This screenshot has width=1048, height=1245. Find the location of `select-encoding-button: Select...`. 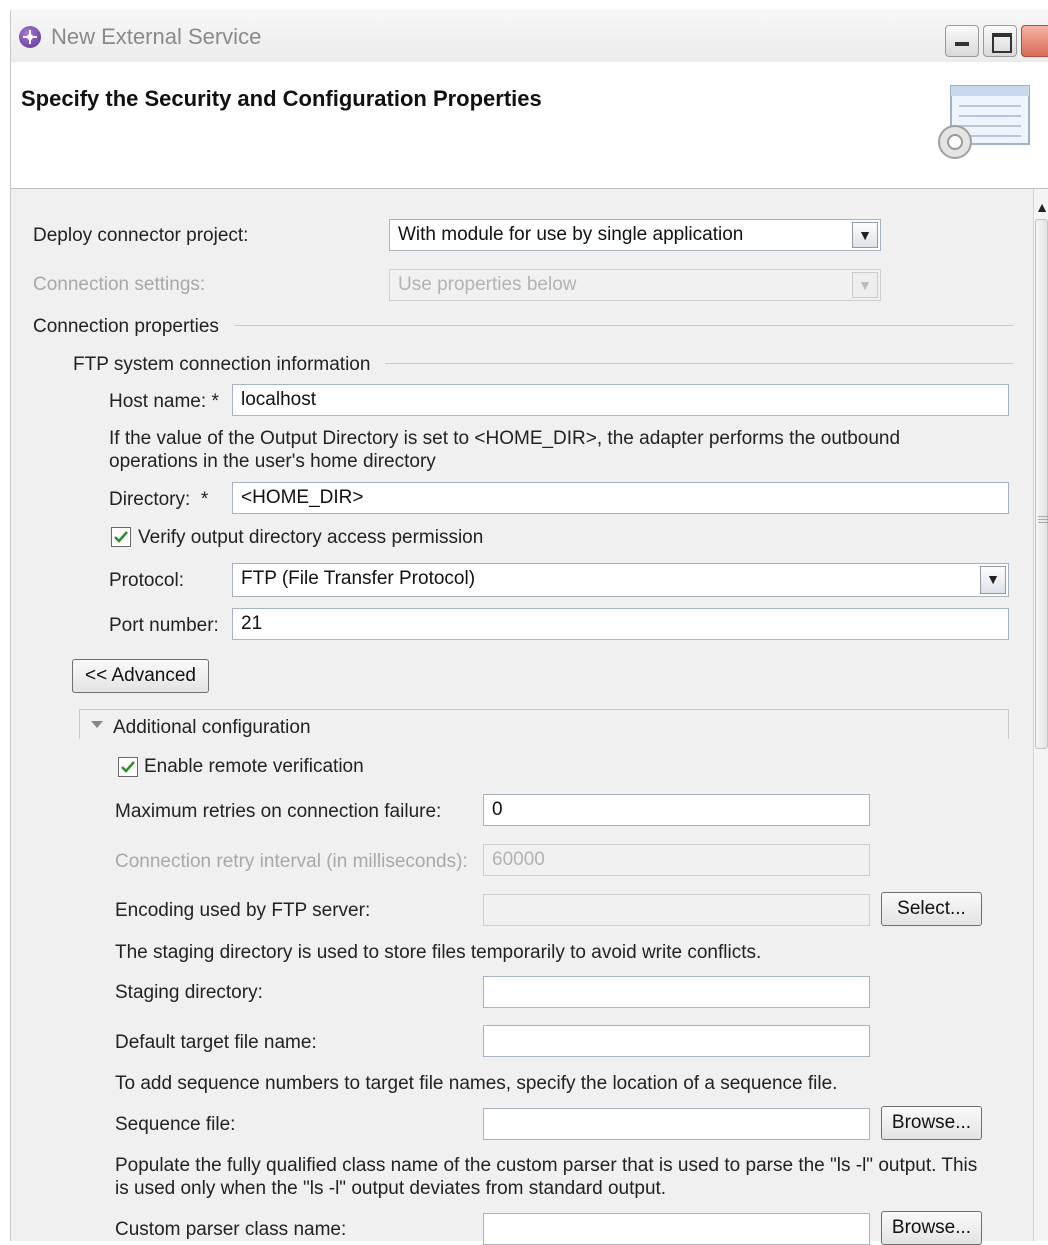

select-encoding-button: Select... is located at coordinates (931, 909).